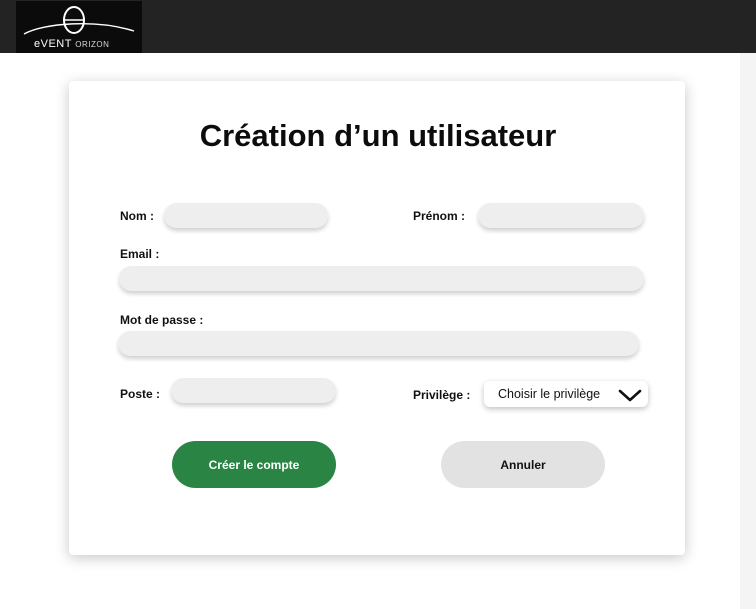 The width and height of the screenshot is (756, 609). What do you see at coordinates (439, 216) in the screenshot?
I see `prenom-label: Prénom :` at bounding box center [439, 216].